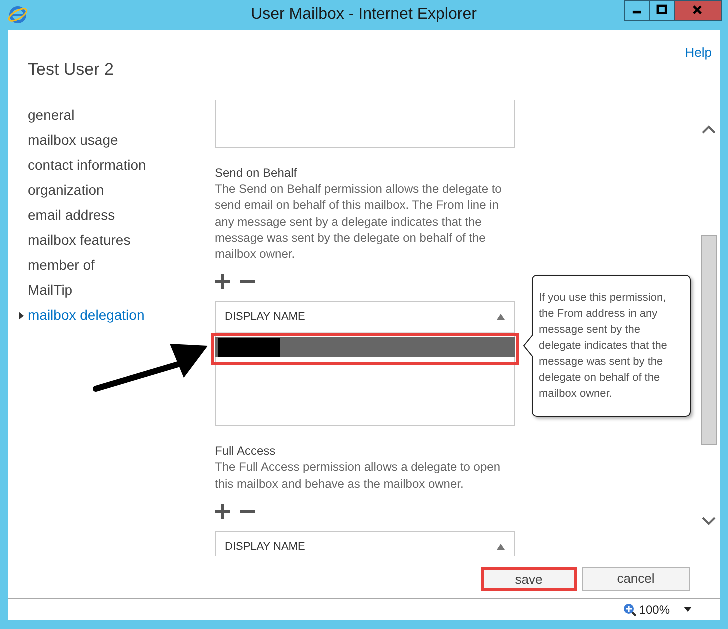 This screenshot has width=728, height=629. Describe the element at coordinates (636, 10) in the screenshot. I see `minimize-icon` at that location.